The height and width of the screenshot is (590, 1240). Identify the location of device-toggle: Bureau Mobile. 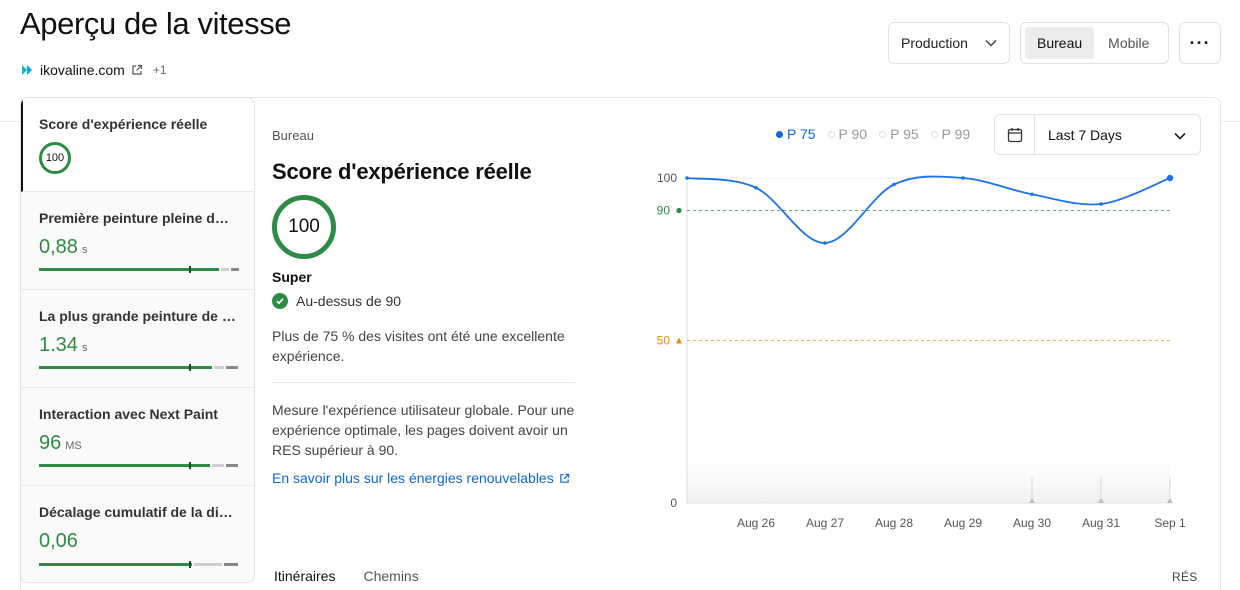
(1094, 43).